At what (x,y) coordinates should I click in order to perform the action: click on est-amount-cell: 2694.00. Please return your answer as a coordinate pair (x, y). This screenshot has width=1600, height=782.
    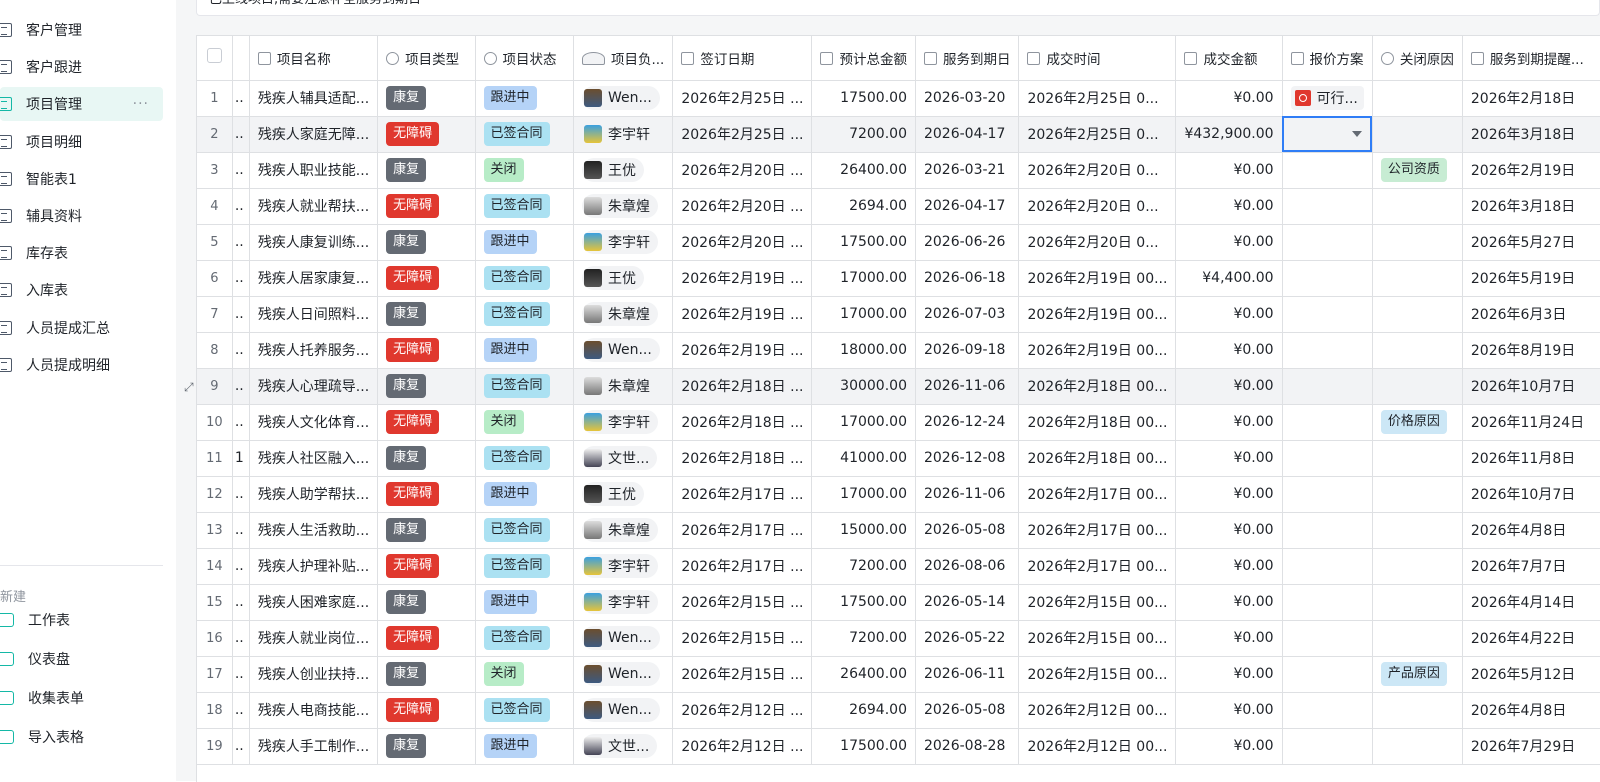
    Looking at the image, I should click on (863, 206).